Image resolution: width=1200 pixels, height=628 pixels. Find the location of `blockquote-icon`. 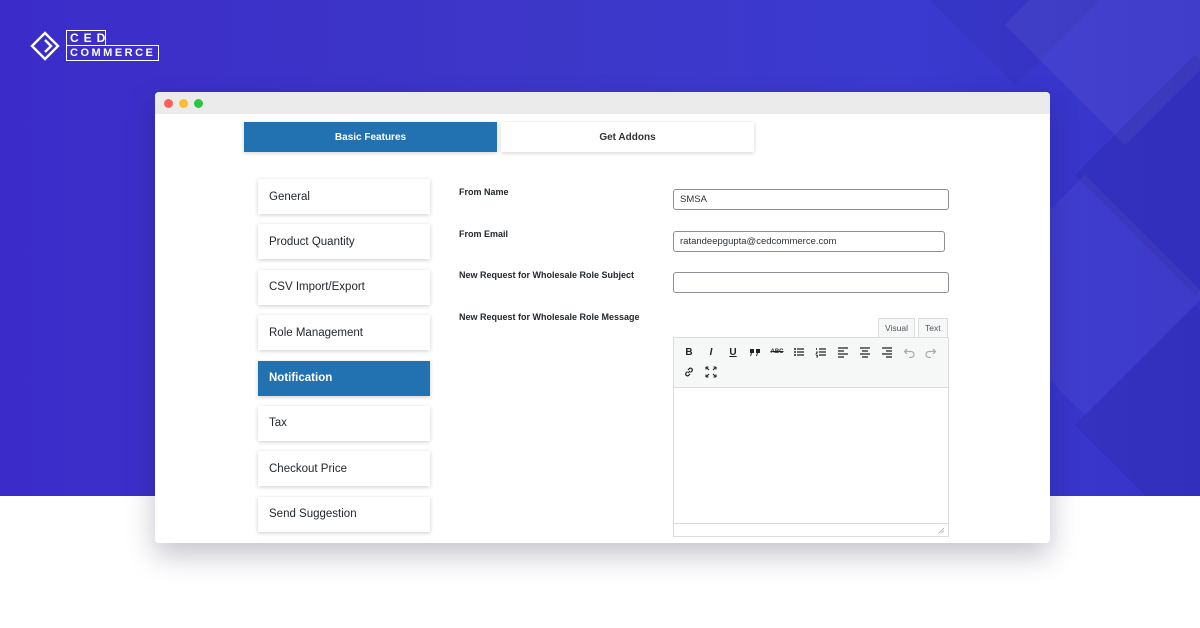

blockquote-icon is located at coordinates (755, 352).